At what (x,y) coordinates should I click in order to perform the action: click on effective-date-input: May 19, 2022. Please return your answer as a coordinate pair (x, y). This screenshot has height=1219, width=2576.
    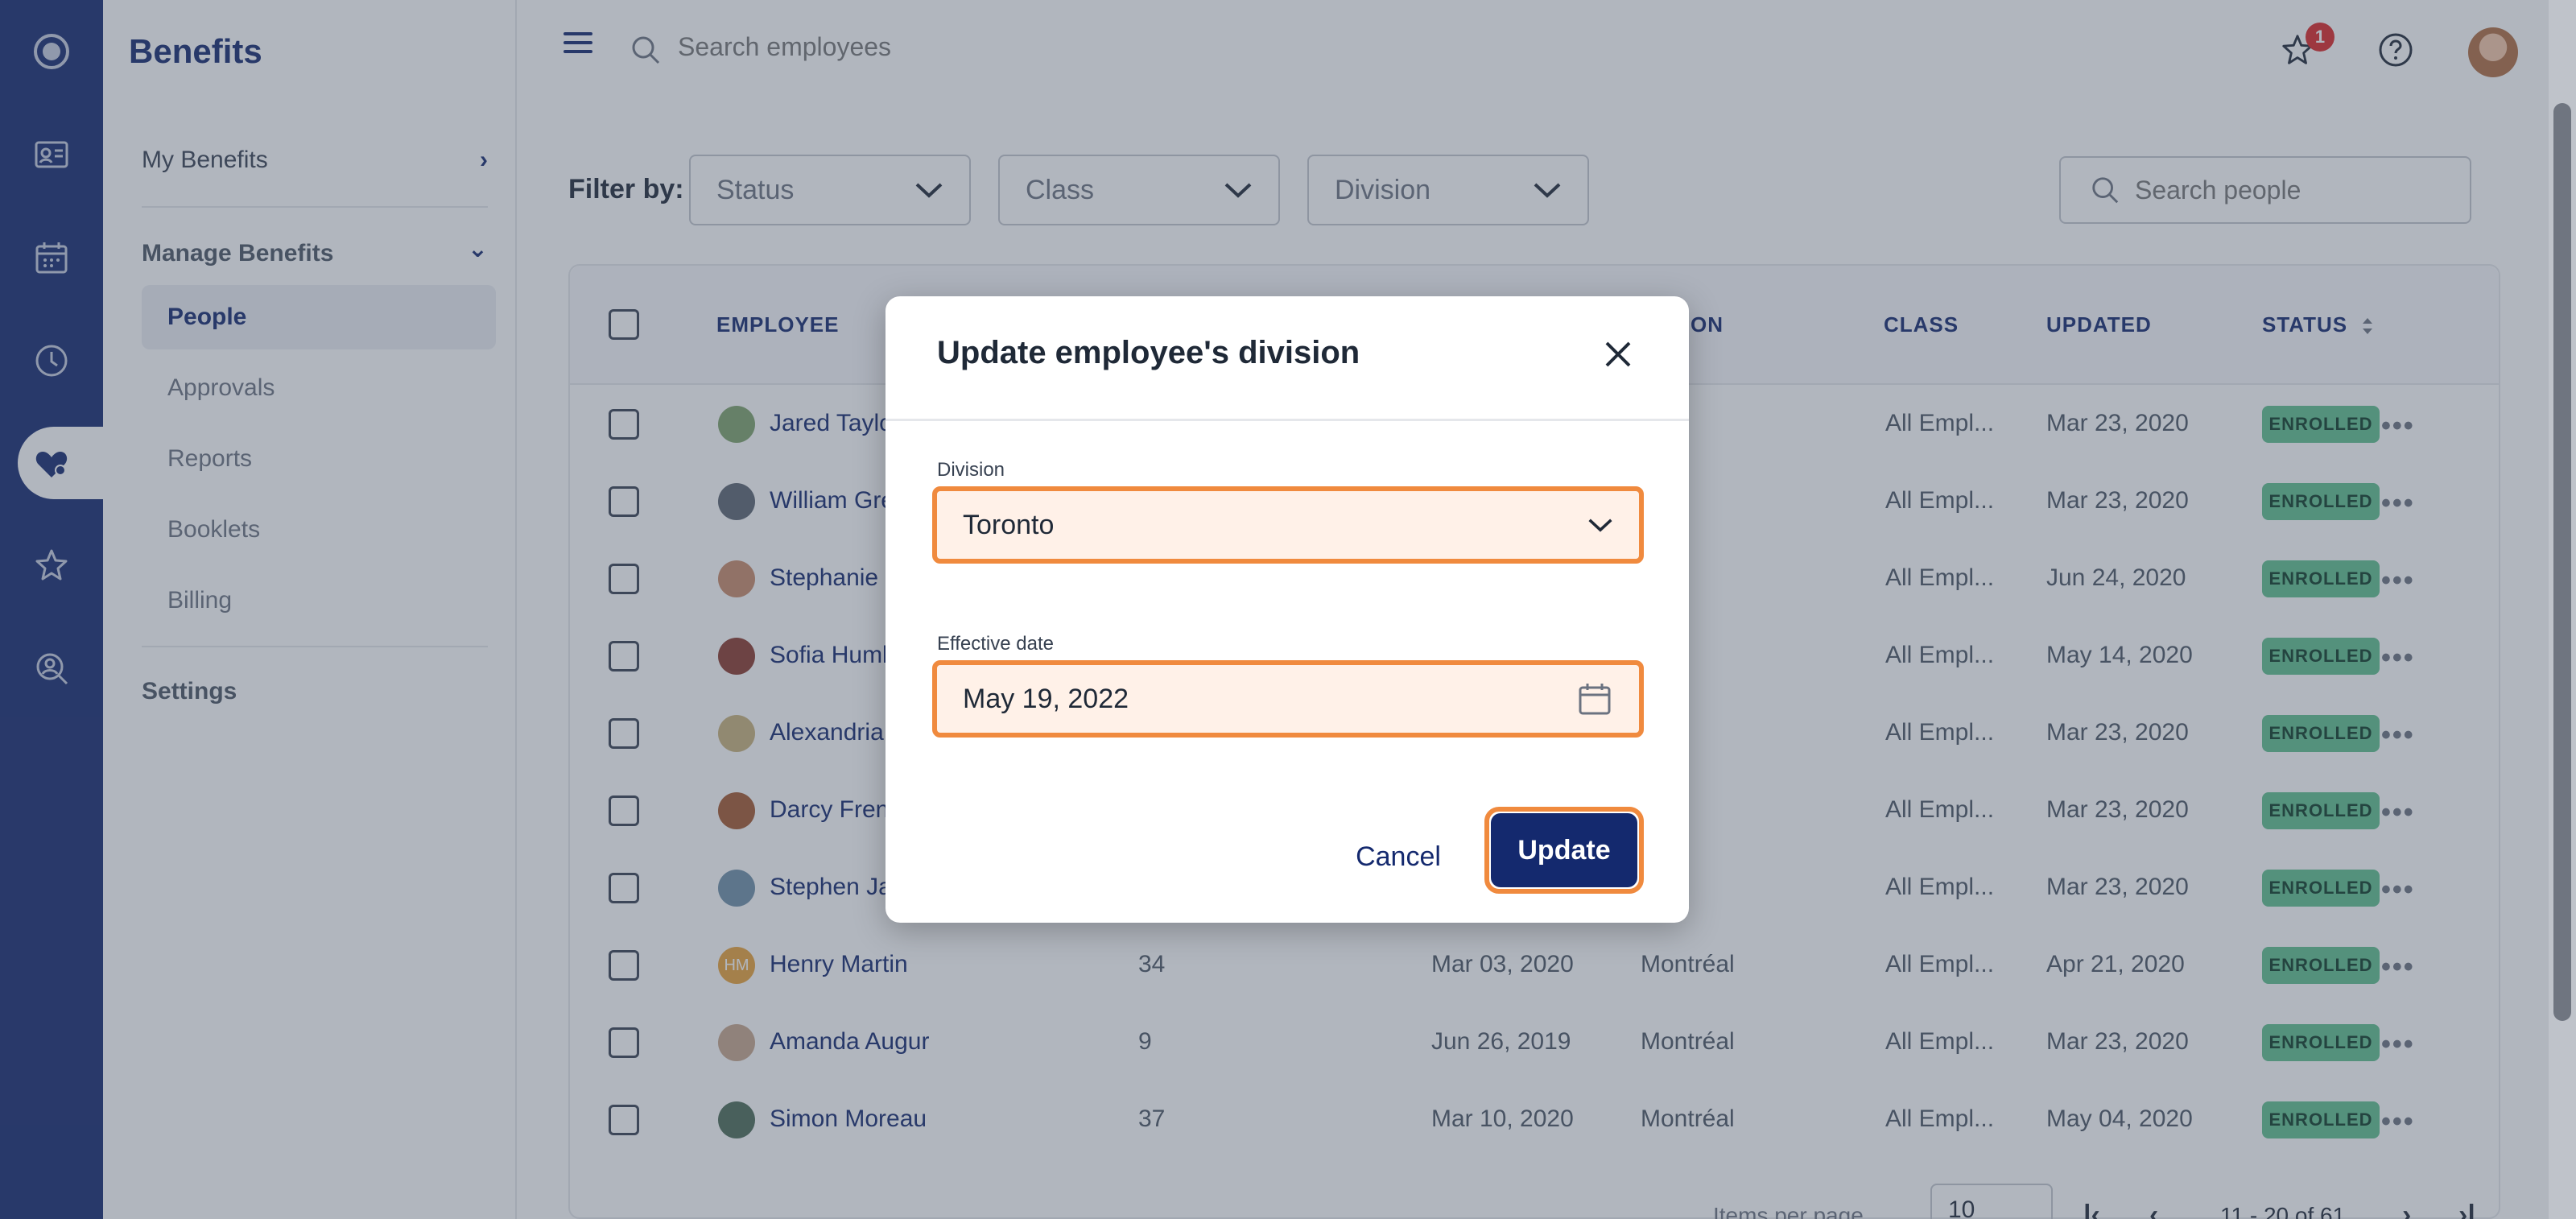
    Looking at the image, I should click on (1288, 699).